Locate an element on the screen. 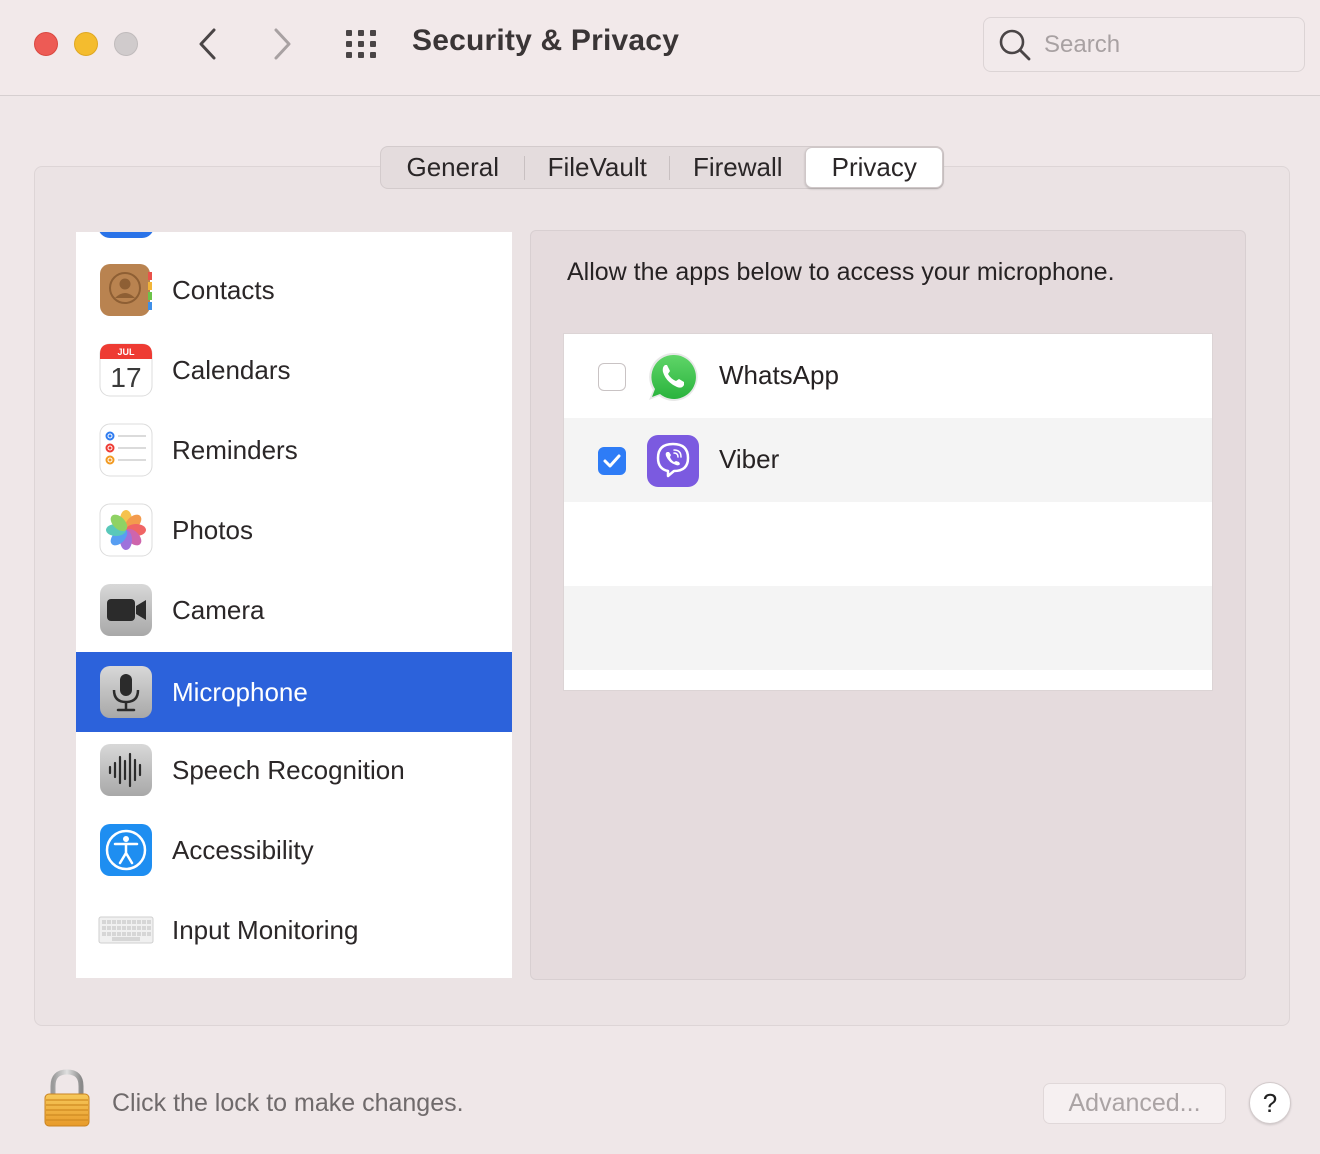  tab-privacy: Privacy is located at coordinates (874, 167).